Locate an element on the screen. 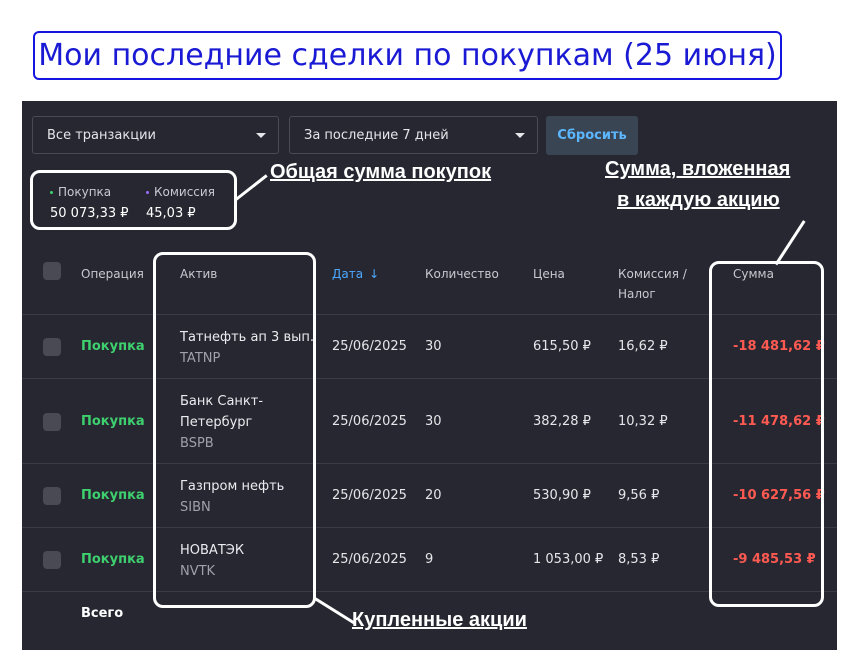 The width and height of the screenshot is (853, 659). transactions-filter-value: Все транзакции is located at coordinates (101, 135).